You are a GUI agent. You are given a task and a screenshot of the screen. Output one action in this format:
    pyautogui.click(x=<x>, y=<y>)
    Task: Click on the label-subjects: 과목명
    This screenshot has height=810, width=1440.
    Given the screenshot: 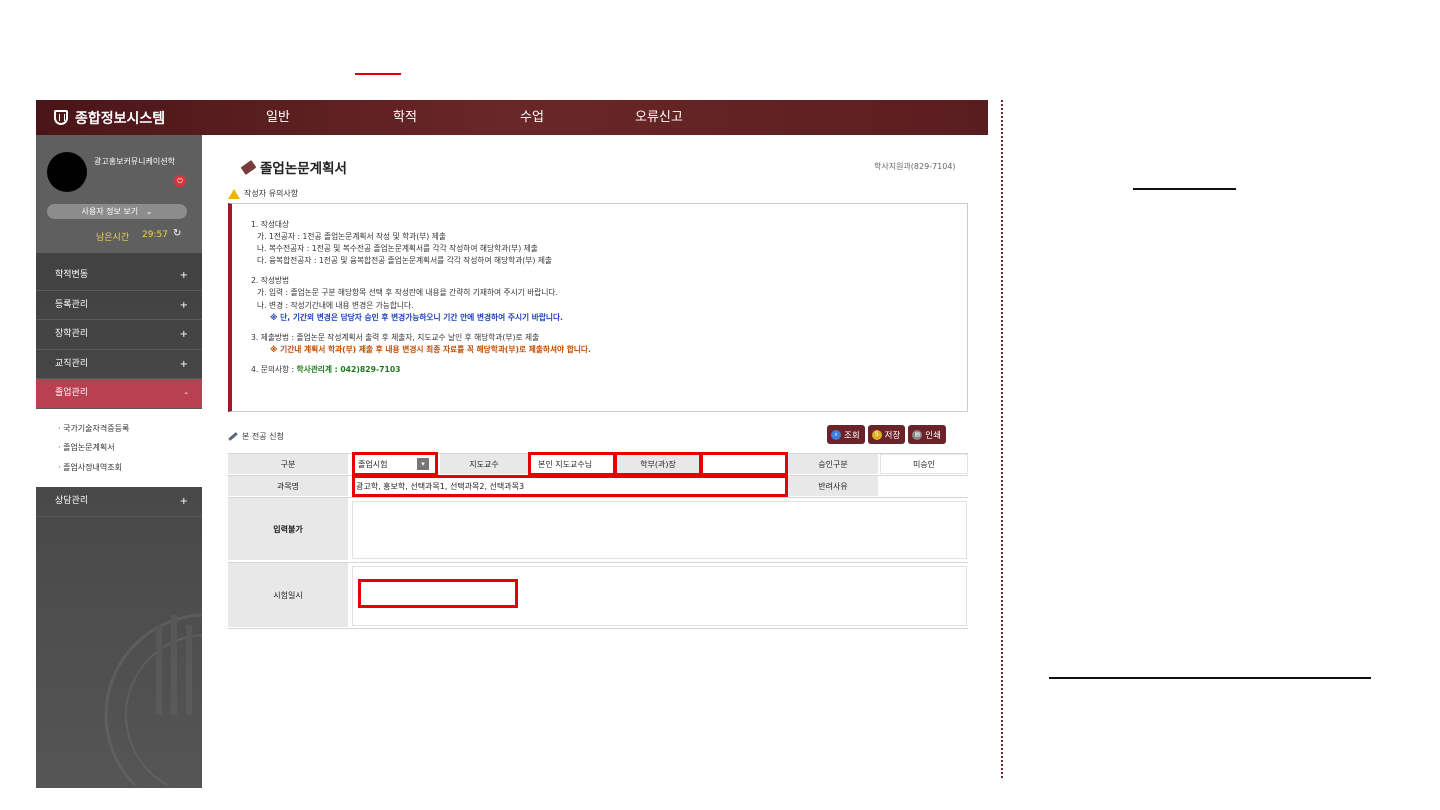 What is the action you would take?
    pyautogui.click(x=288, y=486)
    